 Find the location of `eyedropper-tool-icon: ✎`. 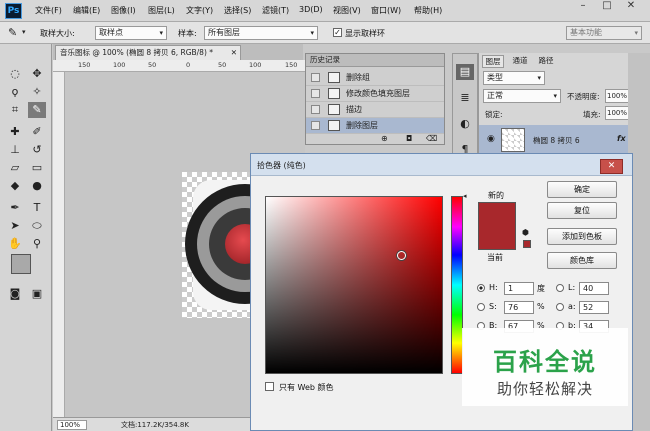

eyedropper-tool-icon: ✎ is located at coordinates (37, 110).